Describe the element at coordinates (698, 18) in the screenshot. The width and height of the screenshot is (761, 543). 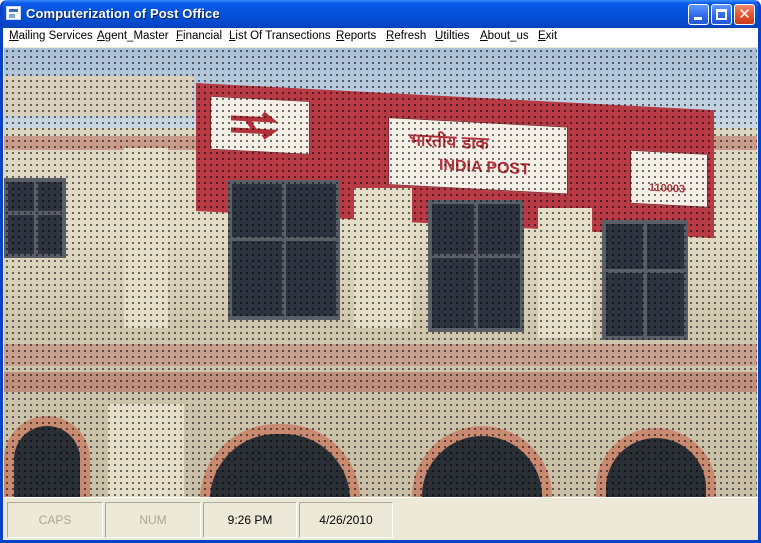
I see `minimize-icon` at that location.